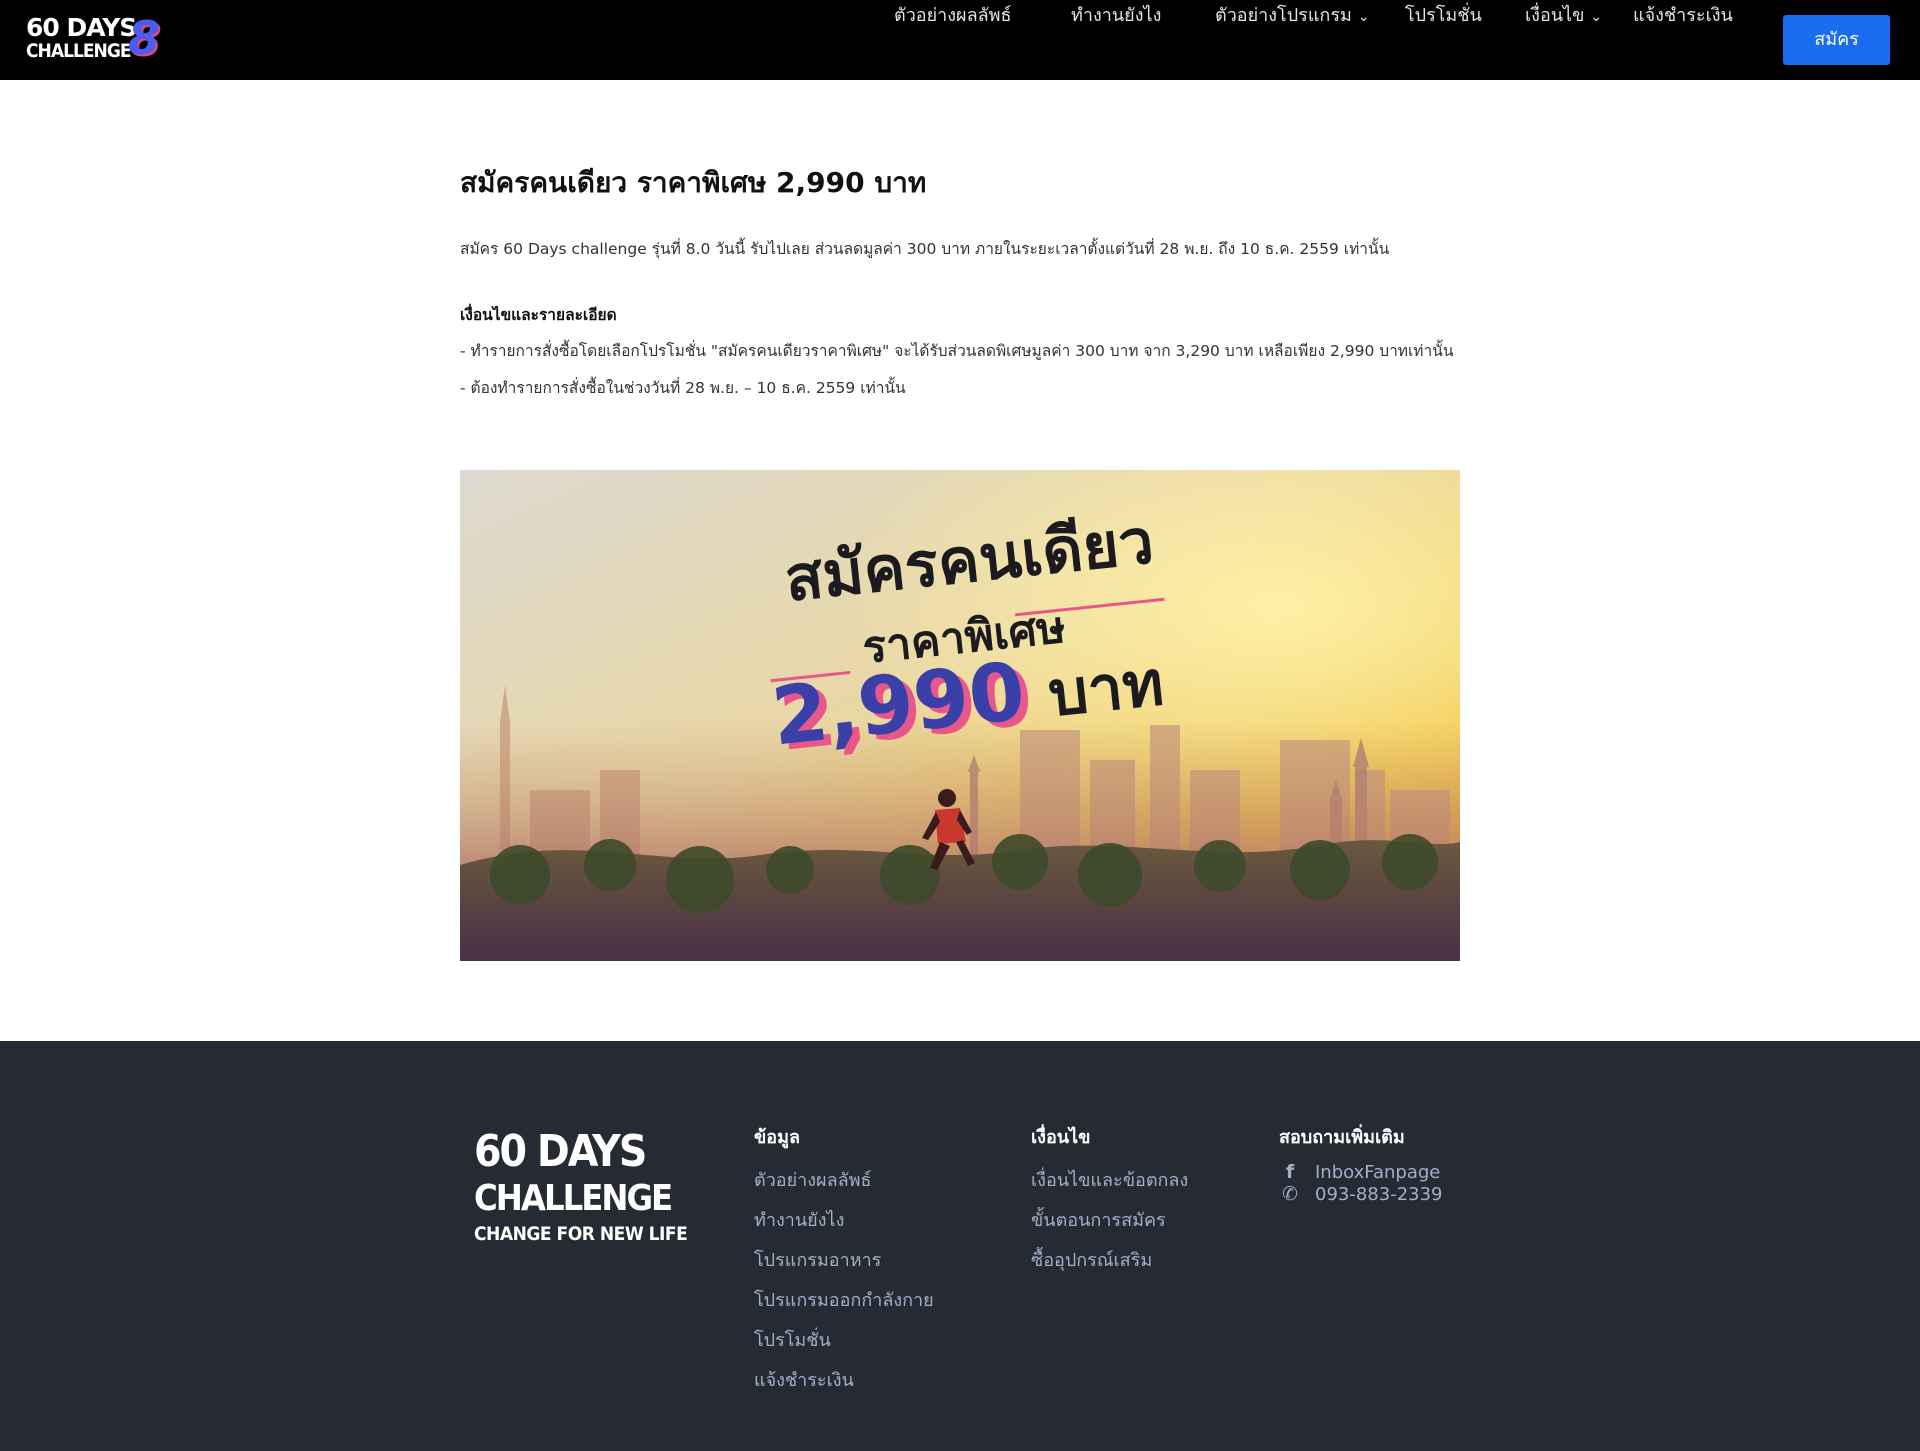 This screenshot has width=1920, height=1451. Describe the element at coordinates (1290, 1194) in the screenshot. I see `phone-icon: ✆` at that location.